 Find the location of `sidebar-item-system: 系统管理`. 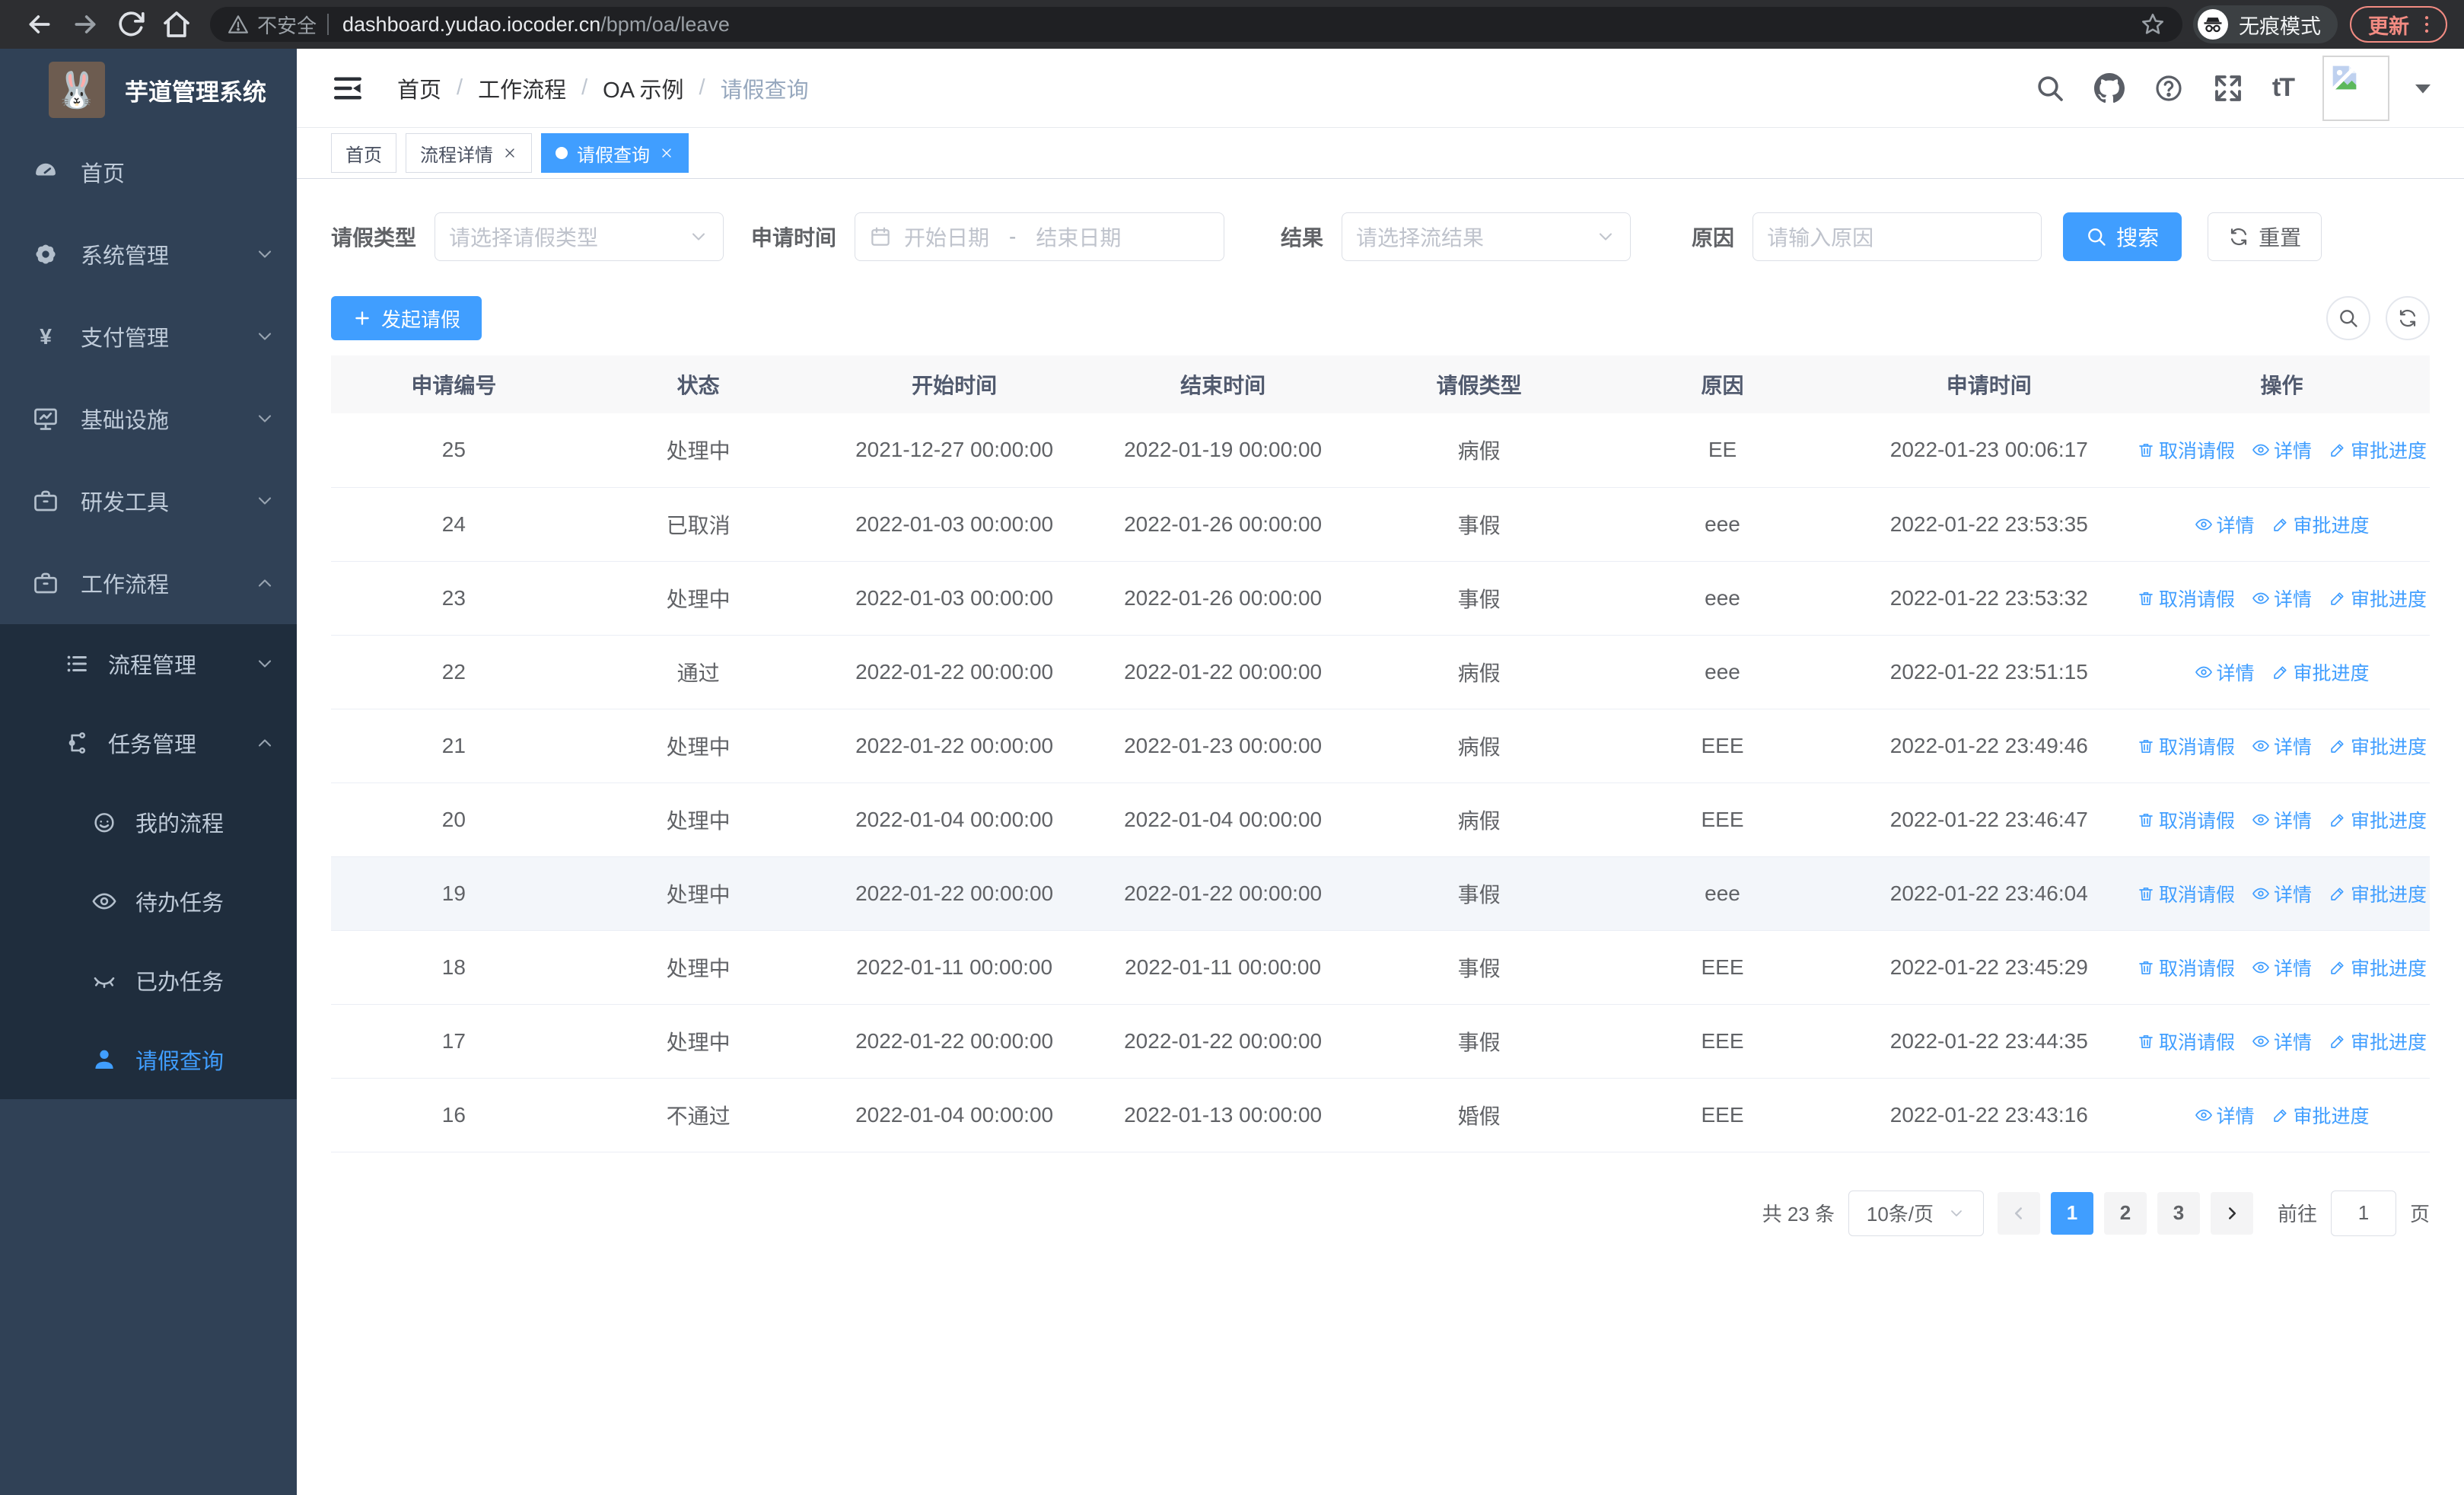

sidebar-item-system: 系统管理 is located at coordinates (148, 254).